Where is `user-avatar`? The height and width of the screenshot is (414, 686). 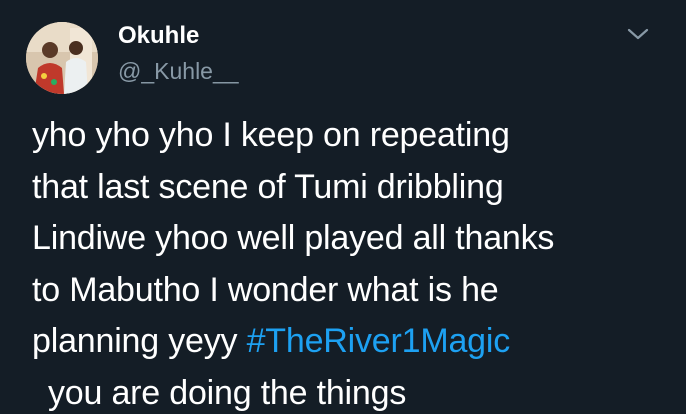
user-avatar is located at coordinates (62, 58).